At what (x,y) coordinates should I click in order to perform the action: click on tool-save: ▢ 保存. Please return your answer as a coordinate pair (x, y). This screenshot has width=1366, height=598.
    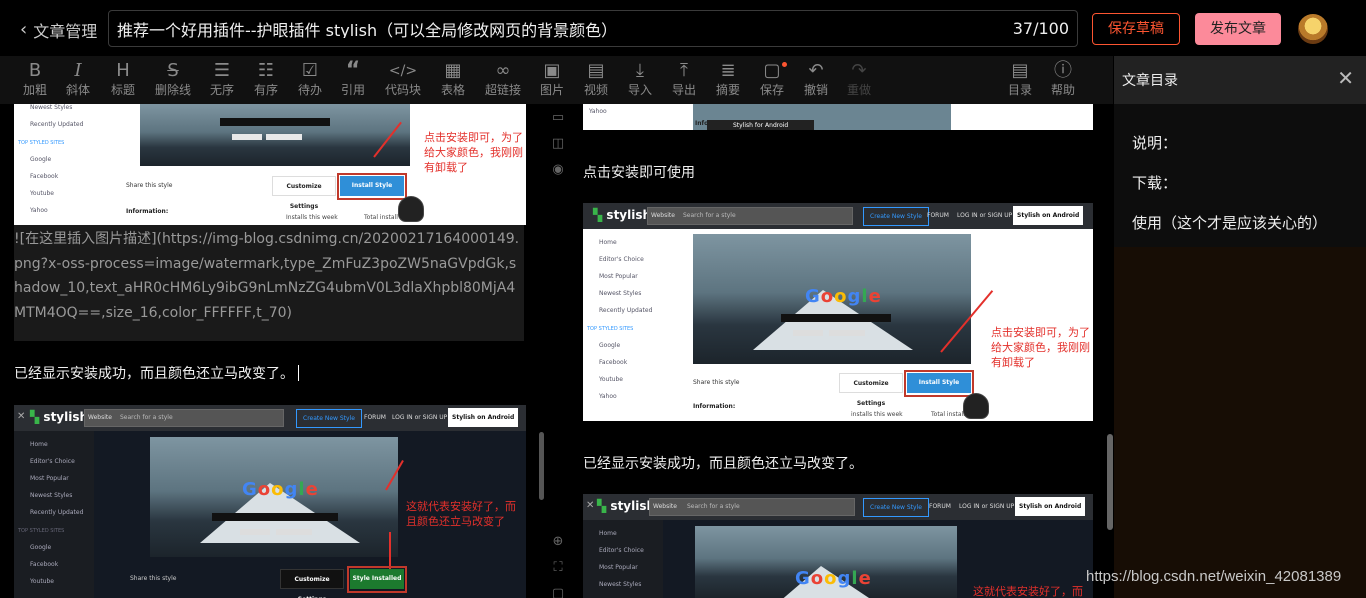
    Looking at the image, I should click on (772, 79).